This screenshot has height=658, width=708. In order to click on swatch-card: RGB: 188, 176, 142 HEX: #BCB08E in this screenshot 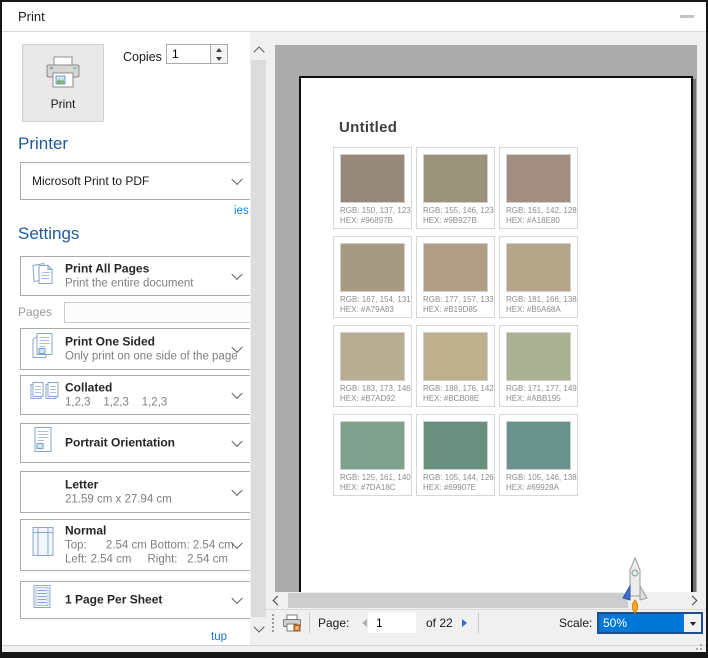, I will do `click(455, 366)`.